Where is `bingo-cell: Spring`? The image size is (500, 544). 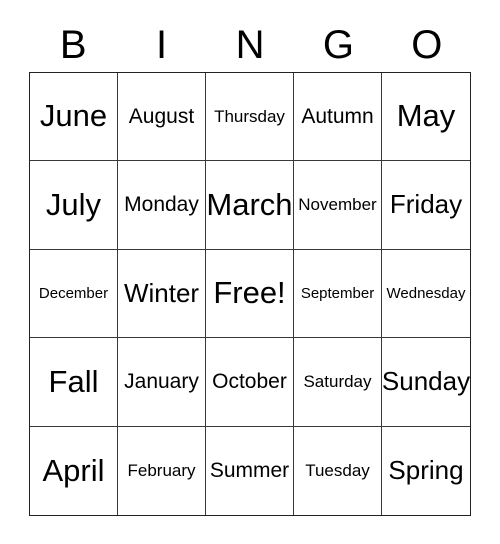
bingo-cell: Spring is located at coordinates (426, 470).